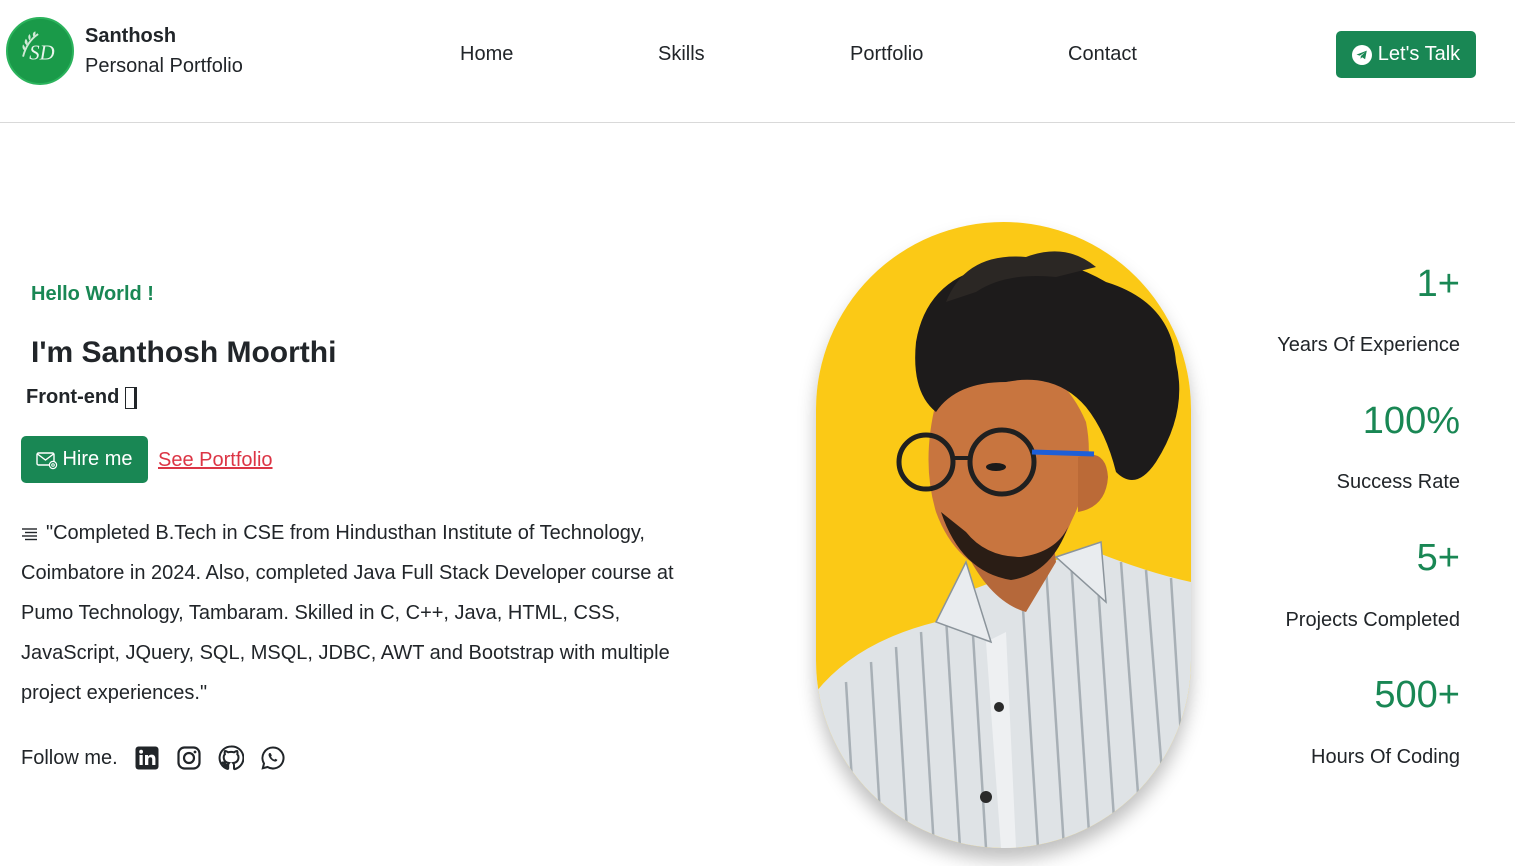 This screenshot has height=866, width=1515. I want to click on whatsapp-icon, so click(273, 758).